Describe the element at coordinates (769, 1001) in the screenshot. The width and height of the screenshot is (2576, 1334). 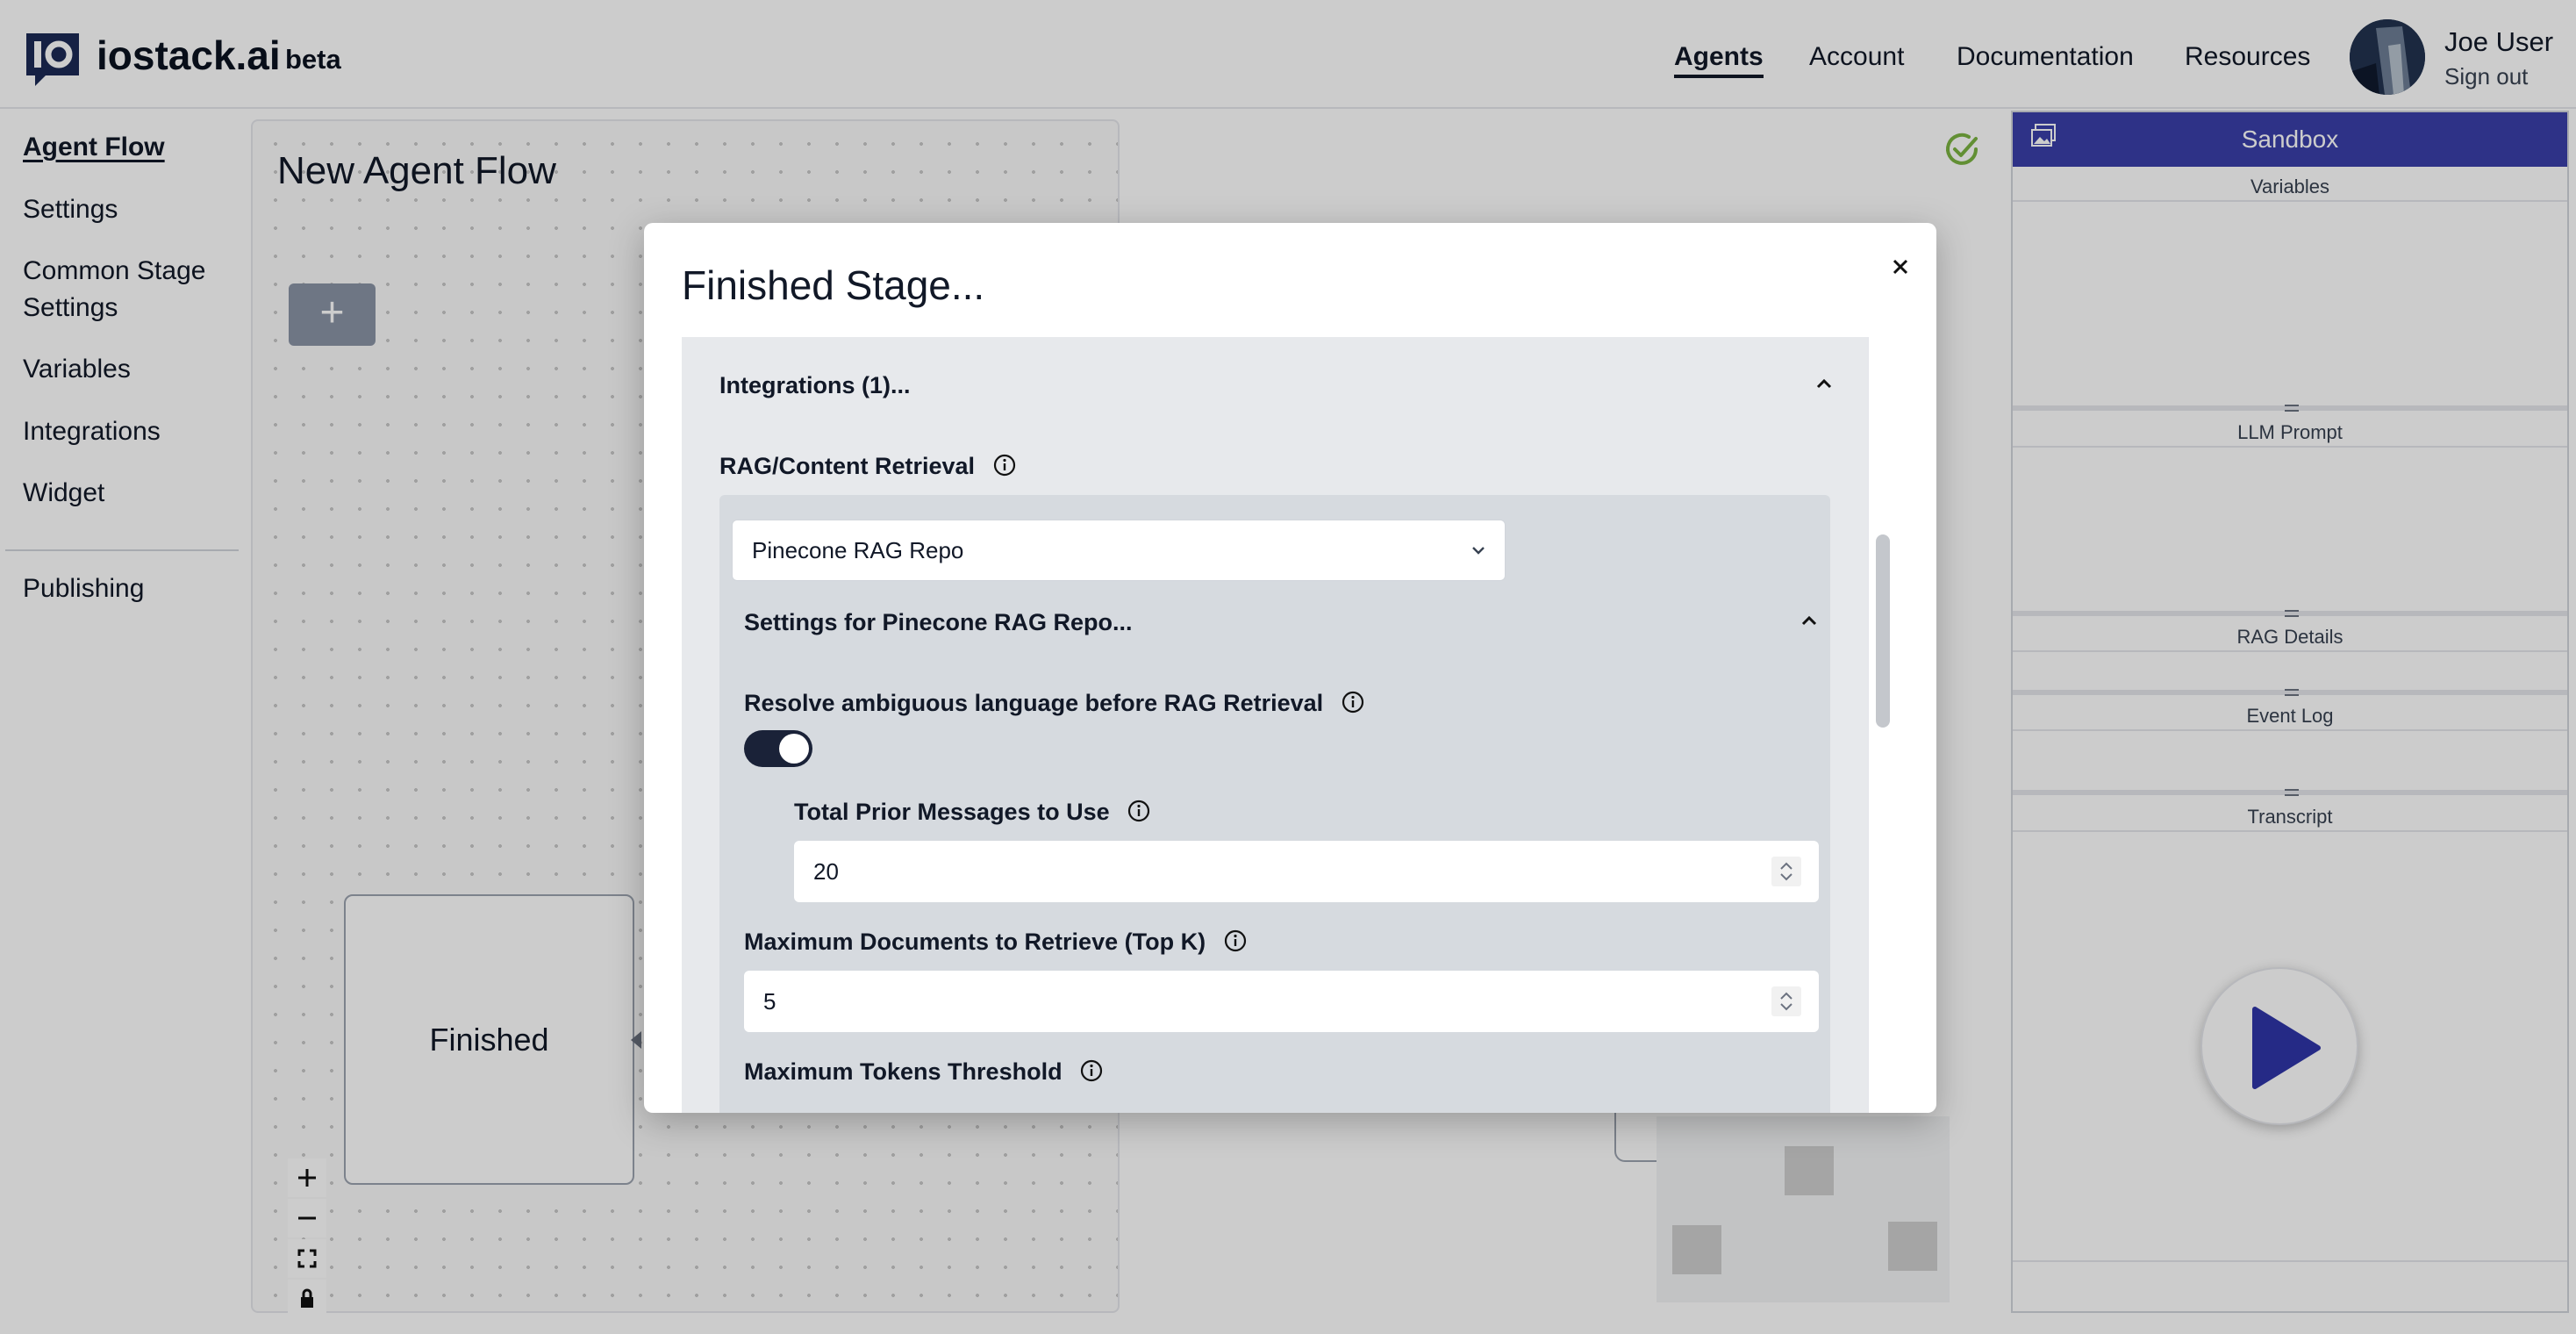
I see `top-k-value: 5` at that location.